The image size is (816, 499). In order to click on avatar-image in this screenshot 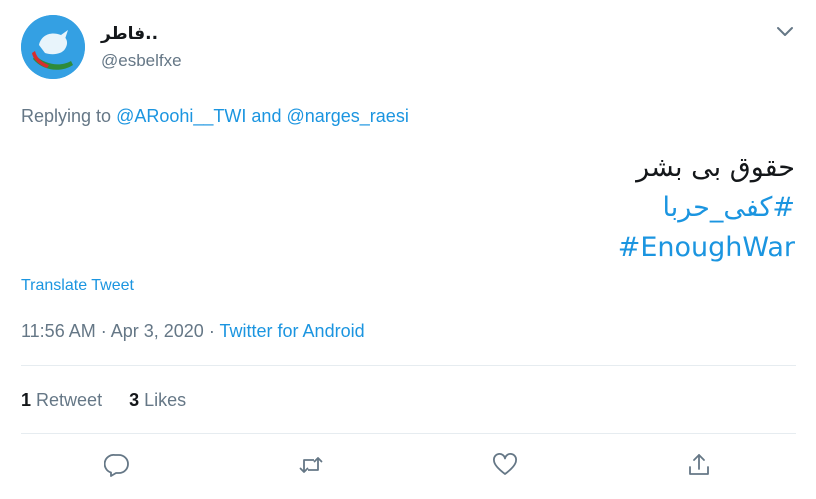, I will do `click(53, 47)`.